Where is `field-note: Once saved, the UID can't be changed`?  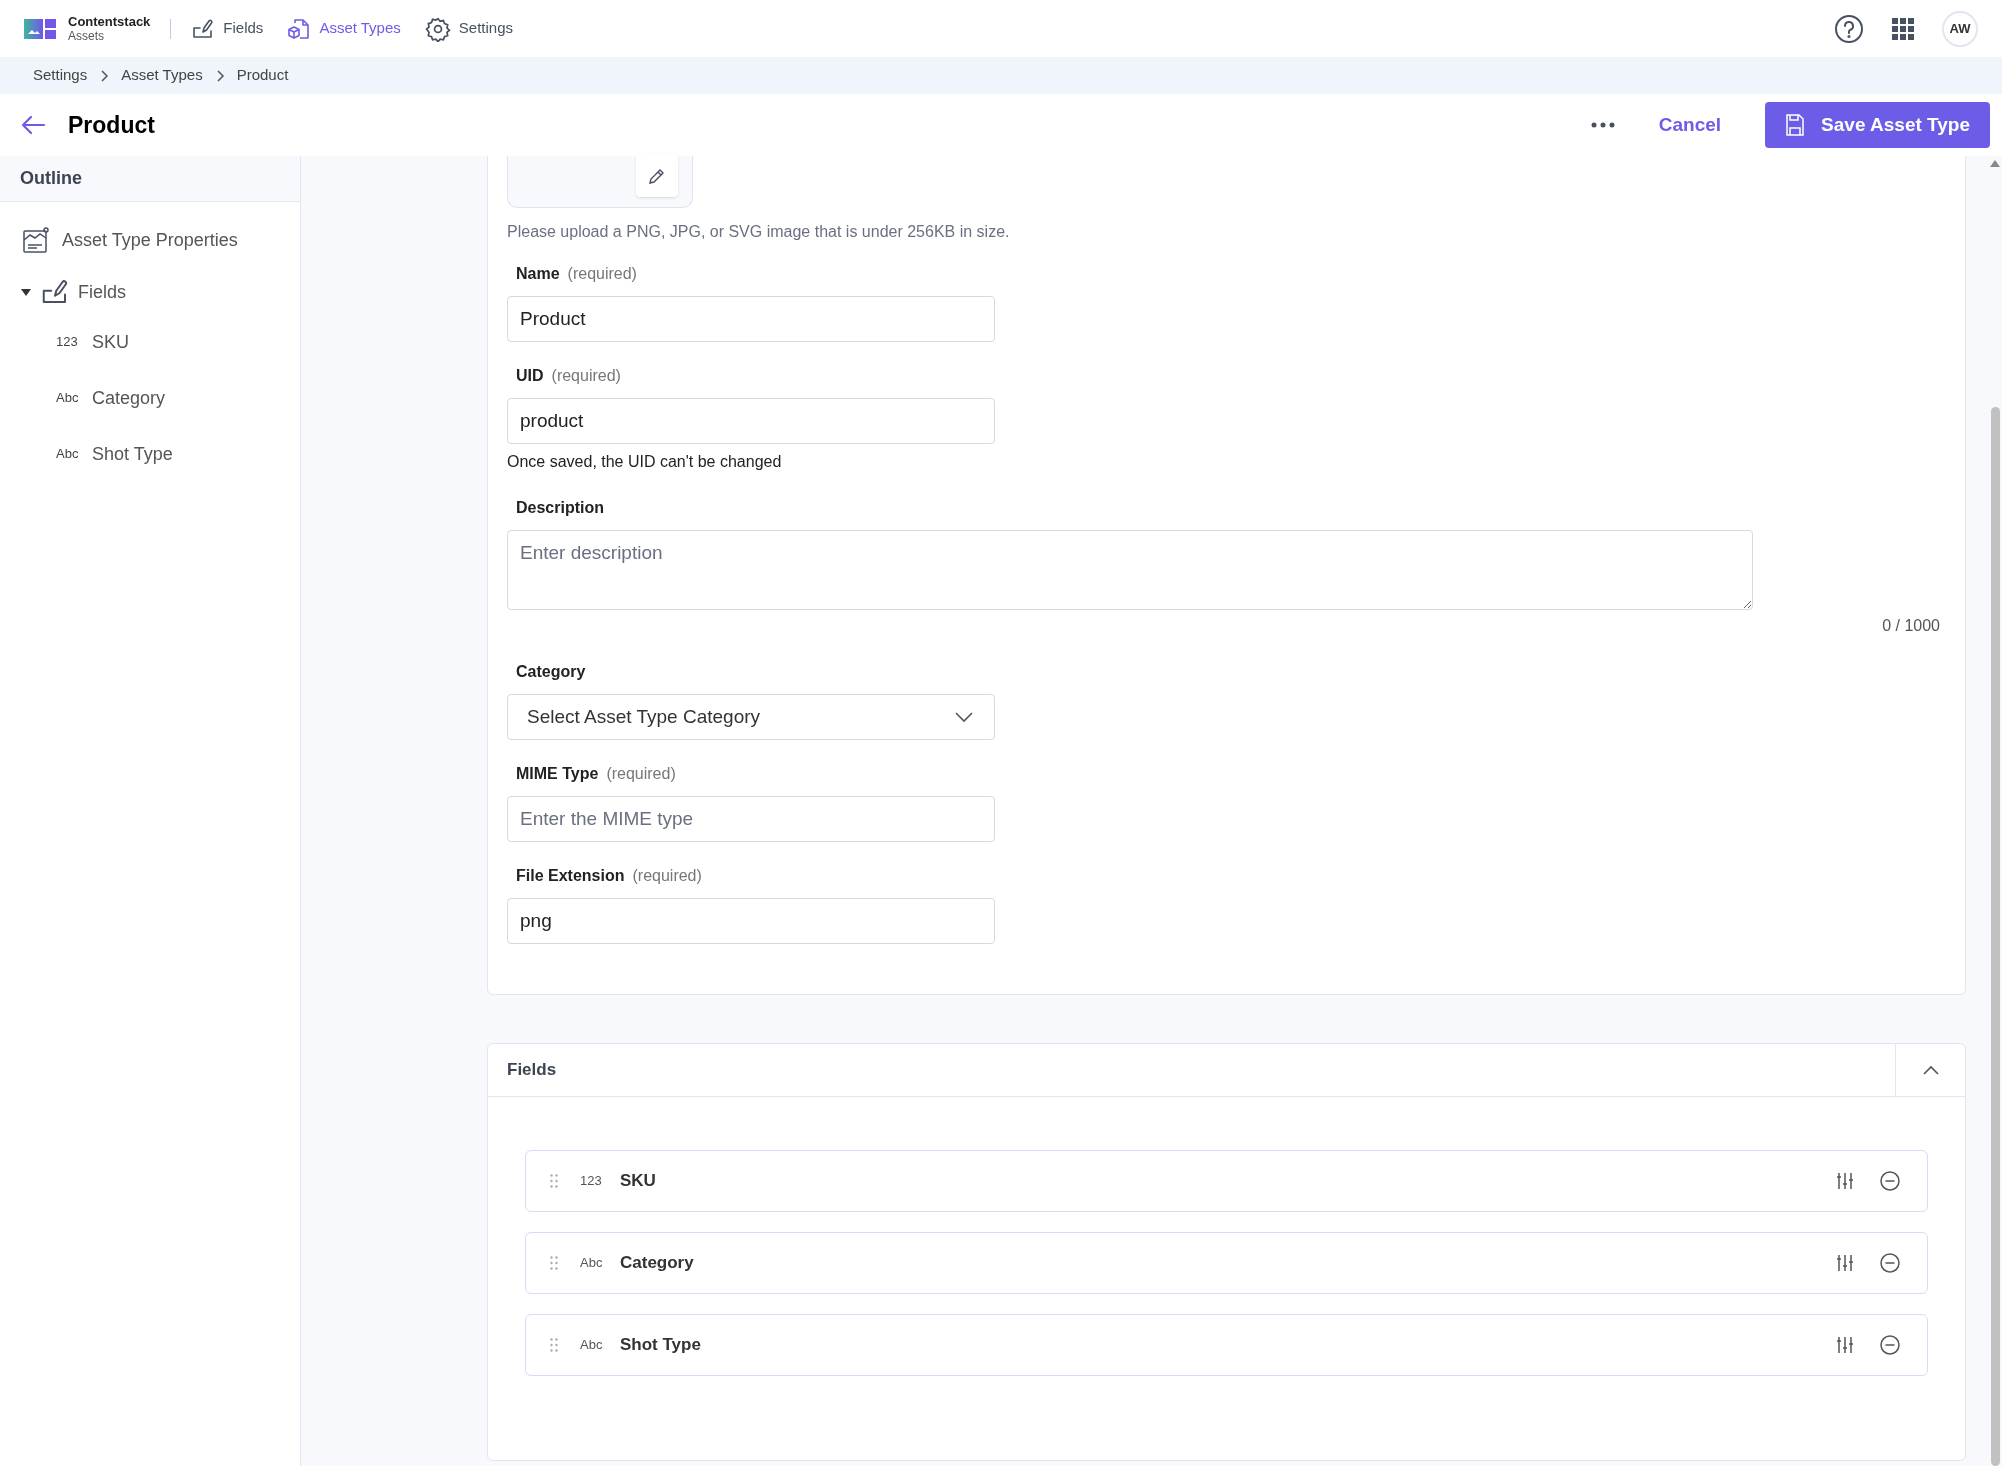 field-note: Once saved, the UID can't be changed is located at coordinates (645, 462).